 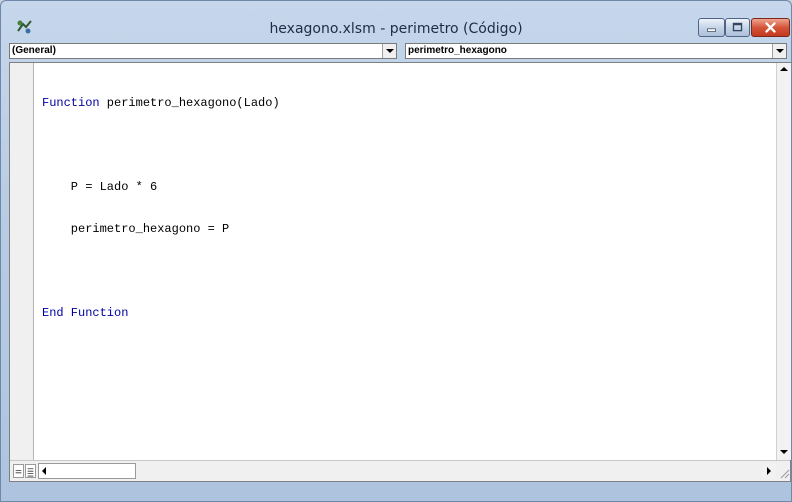 I want to click on close-button, so click(x=770, y=27).